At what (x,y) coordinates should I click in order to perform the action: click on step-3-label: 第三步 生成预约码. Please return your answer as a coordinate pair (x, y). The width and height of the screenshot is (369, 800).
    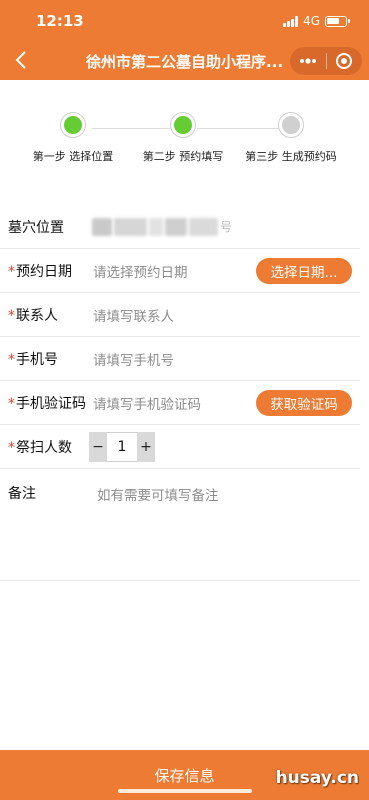
    Looking at the image, I should click on (291, 156).